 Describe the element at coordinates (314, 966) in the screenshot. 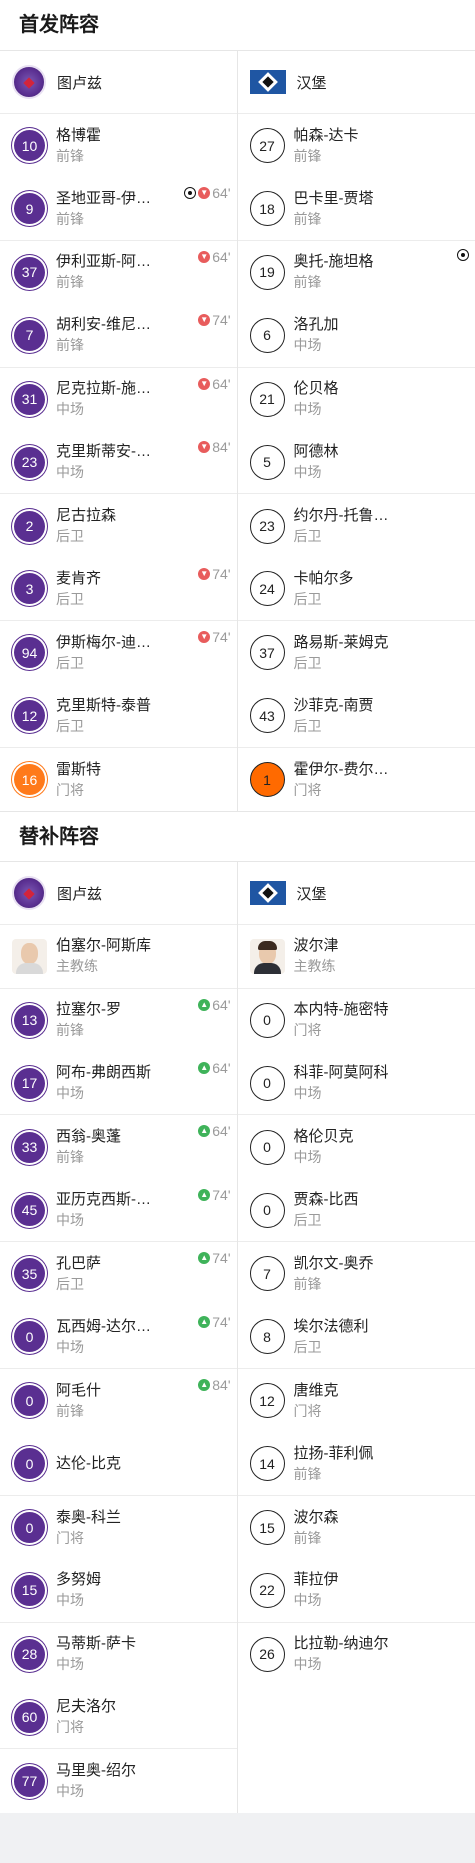

I see `coach-role: 主教练` at that location.